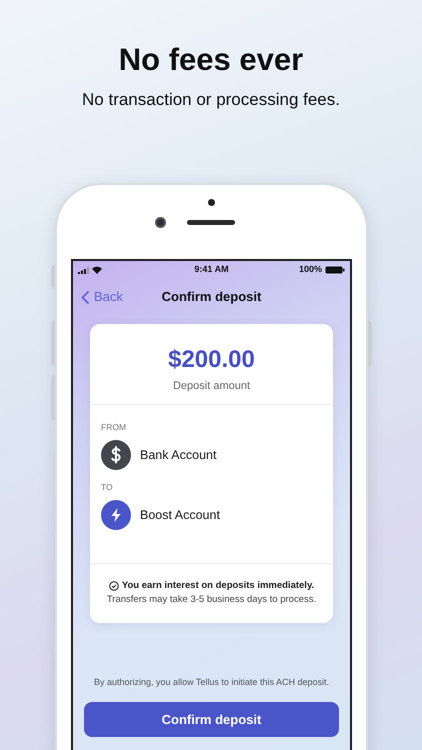 The height and width of the screenshot is (750, 422). I want to click on wifi-icon, so click(97, 270).